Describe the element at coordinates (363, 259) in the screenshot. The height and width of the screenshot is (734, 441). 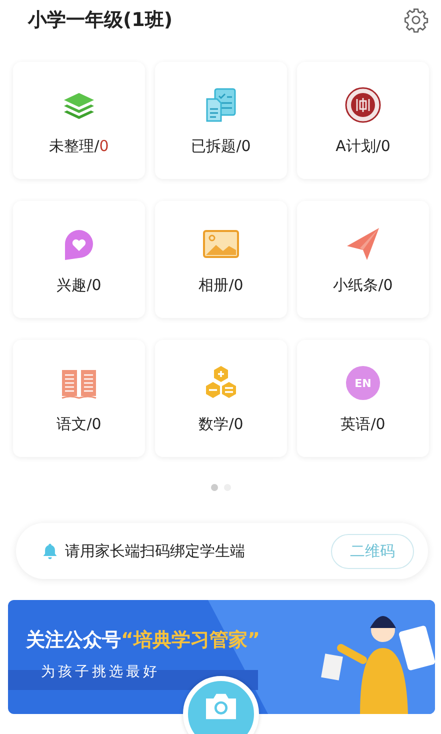
I see `category-card: 小纸条/0` at that location.